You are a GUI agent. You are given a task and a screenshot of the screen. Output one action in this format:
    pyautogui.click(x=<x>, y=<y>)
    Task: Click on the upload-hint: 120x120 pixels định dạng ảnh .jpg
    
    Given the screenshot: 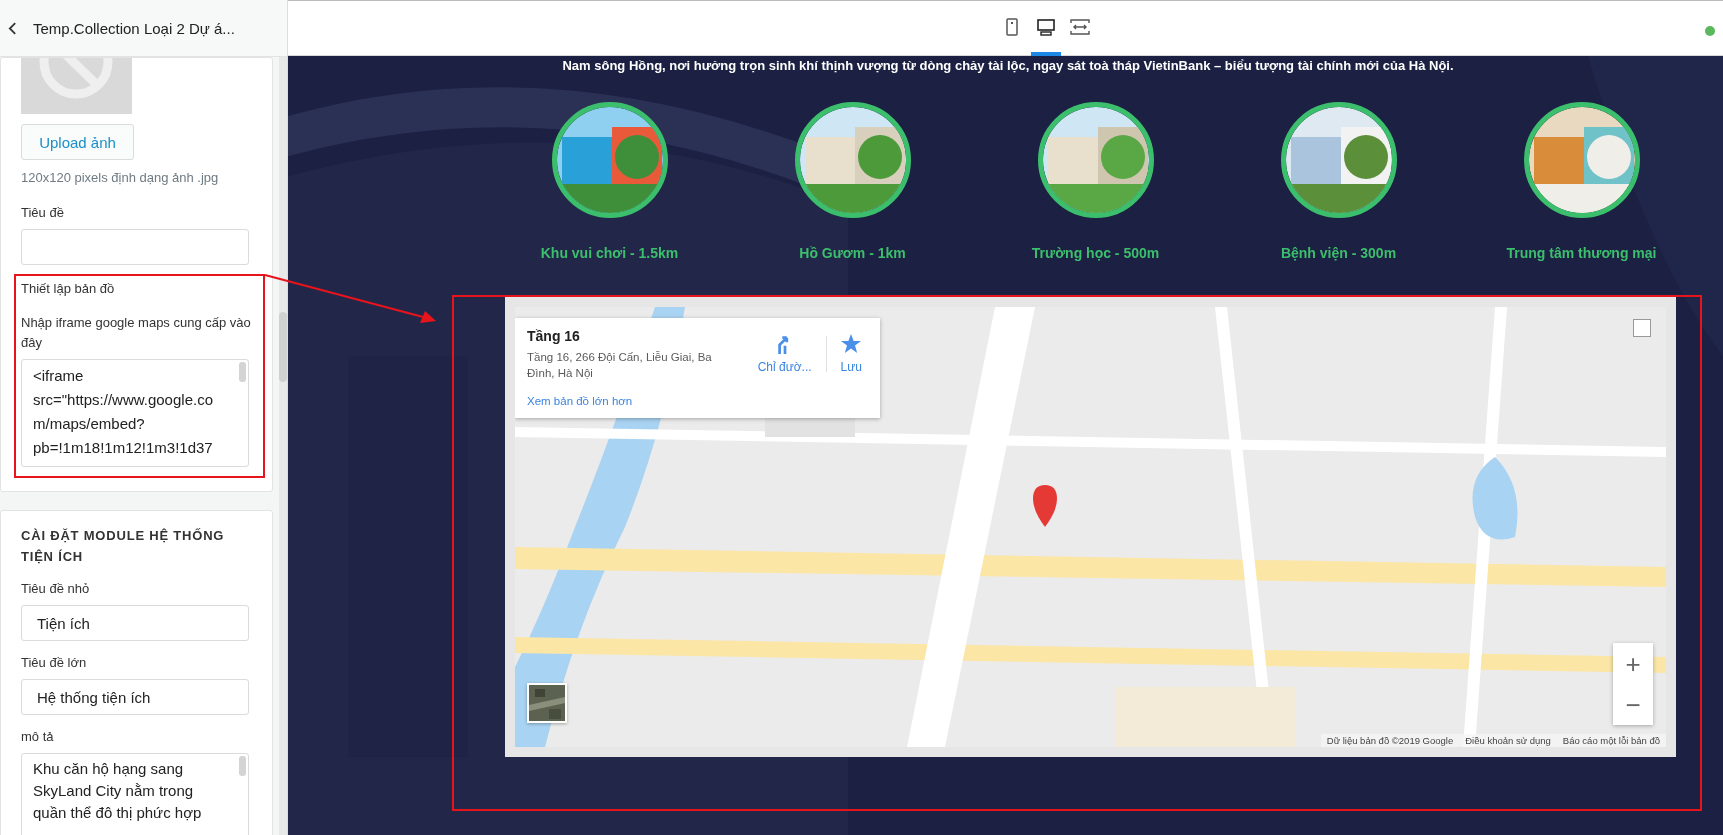 What is the action you would take?
    pyautogui.click(x=120, y=177)
    